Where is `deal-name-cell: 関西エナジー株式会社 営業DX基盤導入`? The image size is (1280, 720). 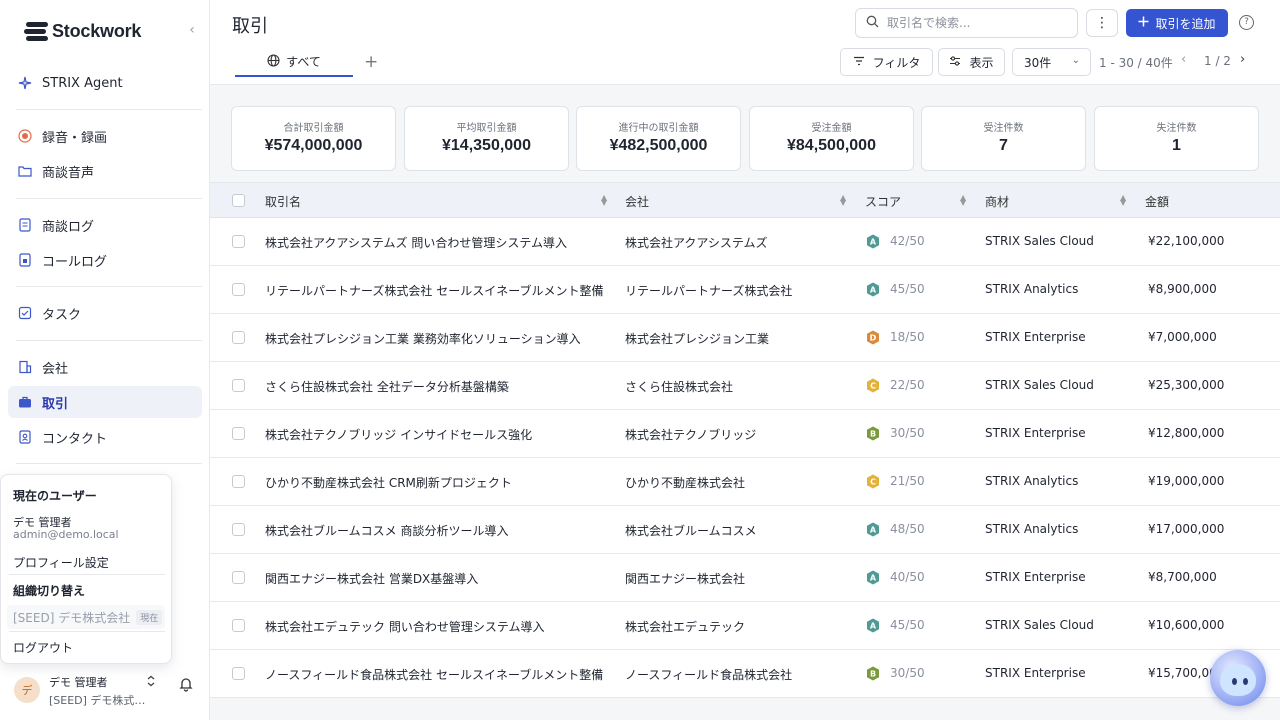
deal-name-cell: 関西エナジー株式会社 営業DX基盤導入 is located at coordinates (439, 578).